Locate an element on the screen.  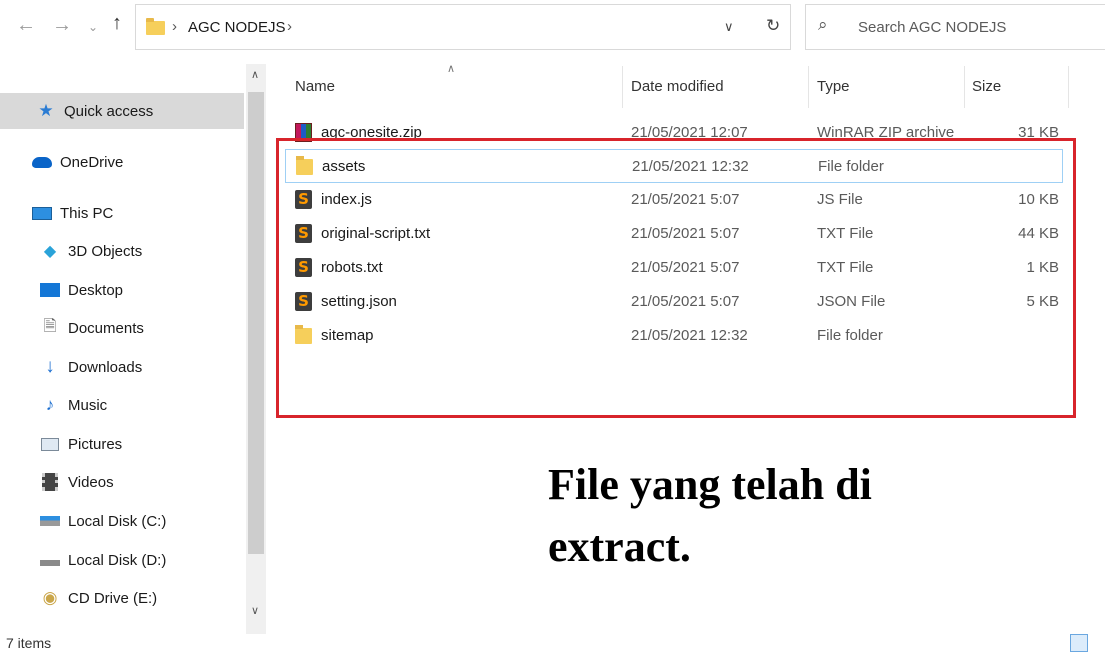
back-arrow-icon: ← is located at coordinates (26, 25).